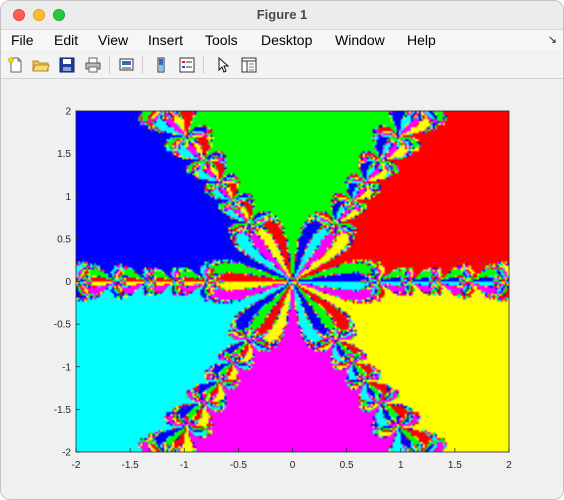 Image resolution: width=564 pixels, height=500 pixels. I want to click on new-figure-icon, so click(16, 65).